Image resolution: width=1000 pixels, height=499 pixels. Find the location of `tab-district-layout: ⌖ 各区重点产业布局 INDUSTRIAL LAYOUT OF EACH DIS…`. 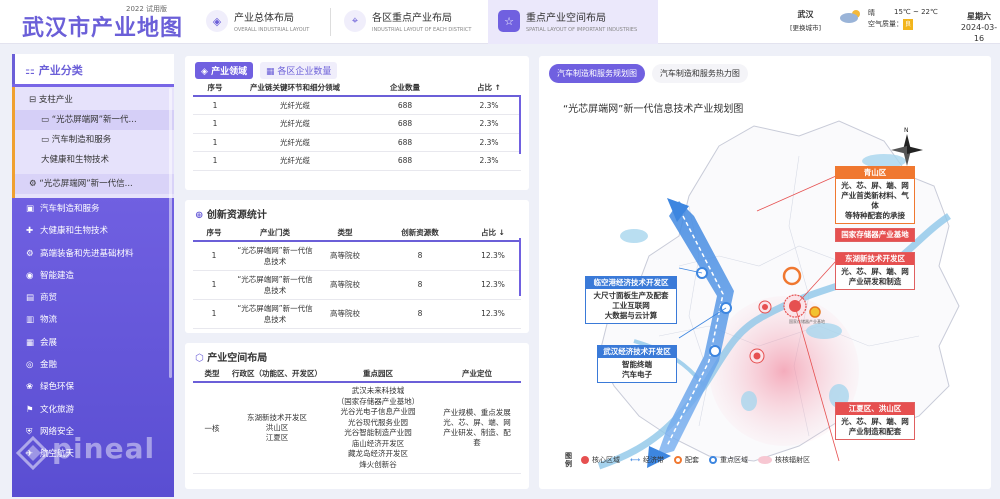

tab-district-layout: ⌖ 各区重点产业布局 INDUSTRIAL LAYOUT OF EACH DIS… is located at coordinates (407, 22).